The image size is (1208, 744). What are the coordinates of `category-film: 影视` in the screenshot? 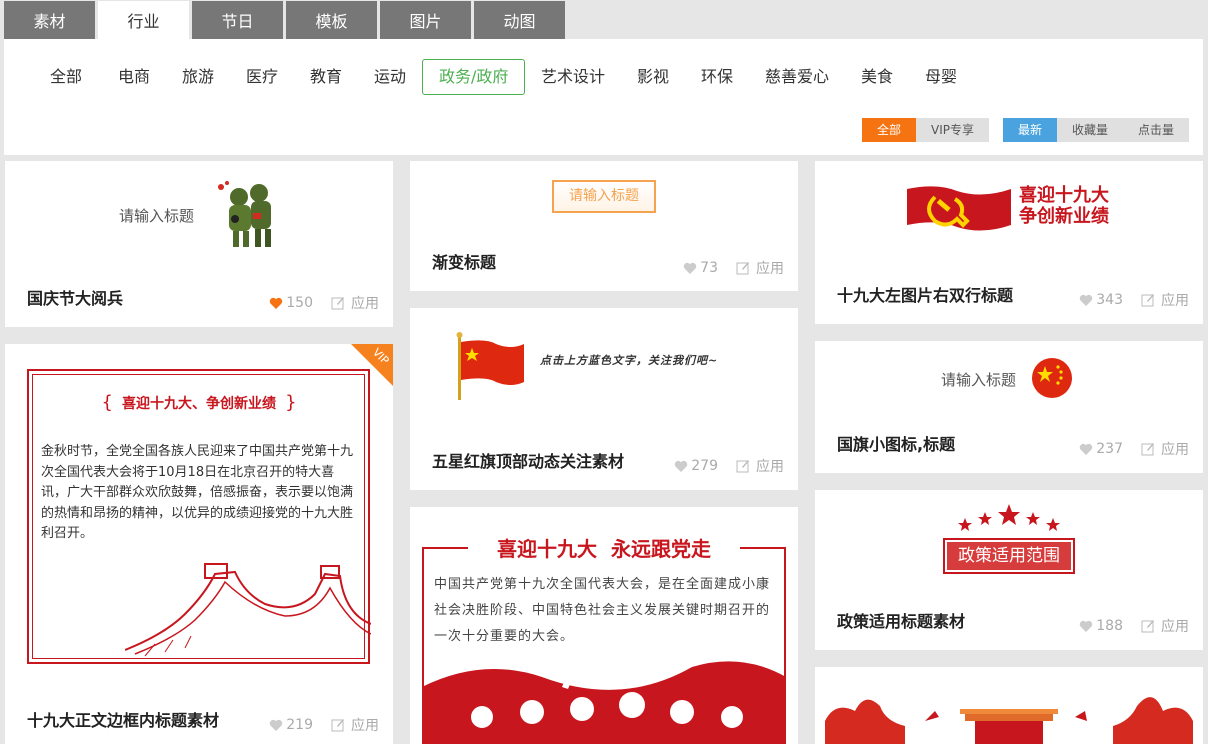 It's located at (653, 77).